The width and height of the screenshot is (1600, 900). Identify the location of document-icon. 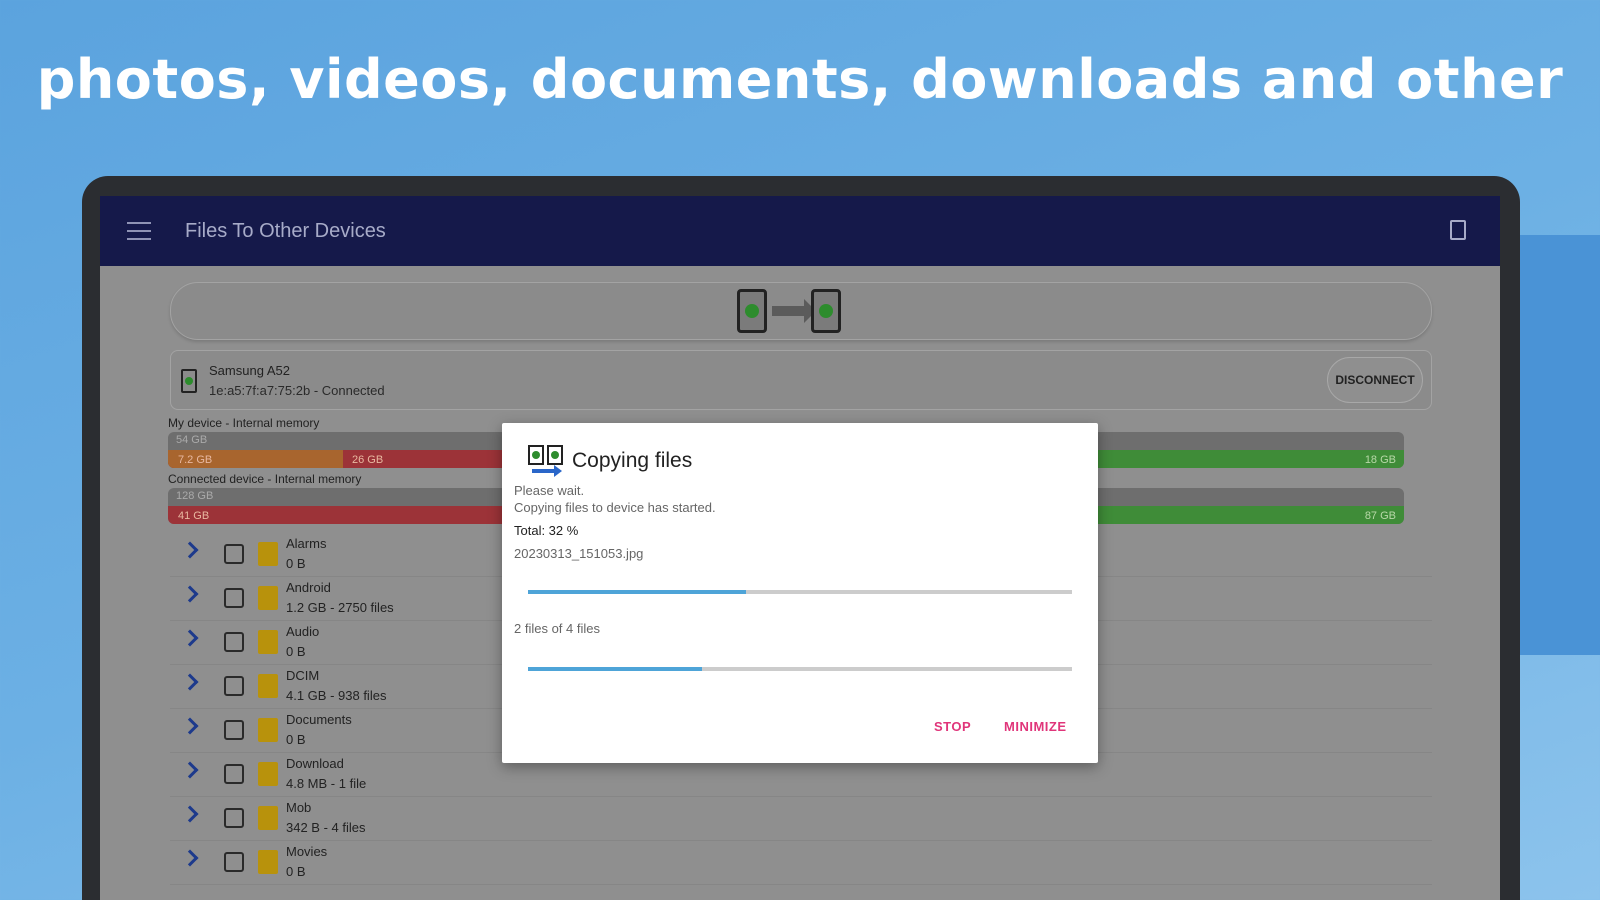
(1458, 230).